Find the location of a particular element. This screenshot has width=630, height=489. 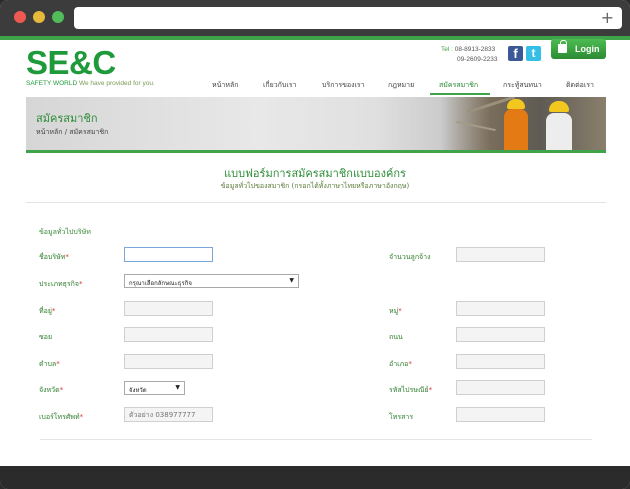

active-nav-indicator is located at coordinates (460, 94).